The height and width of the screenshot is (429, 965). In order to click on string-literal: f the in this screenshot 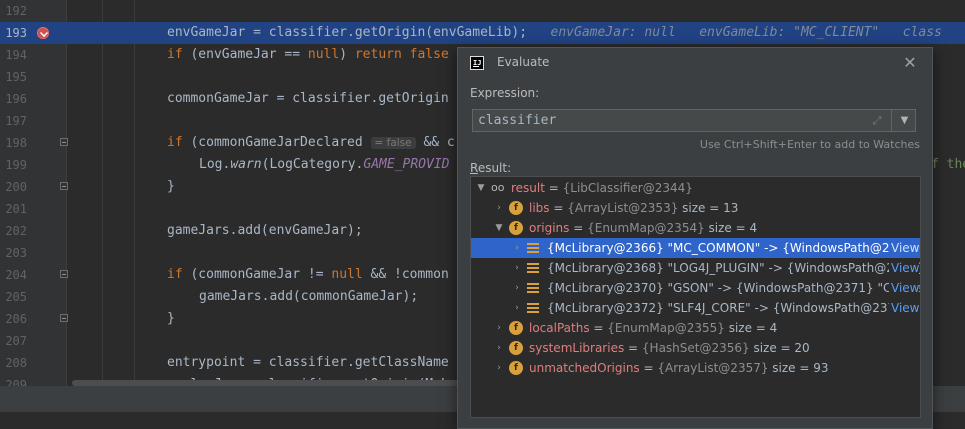, I will do `click(948, 164)`.